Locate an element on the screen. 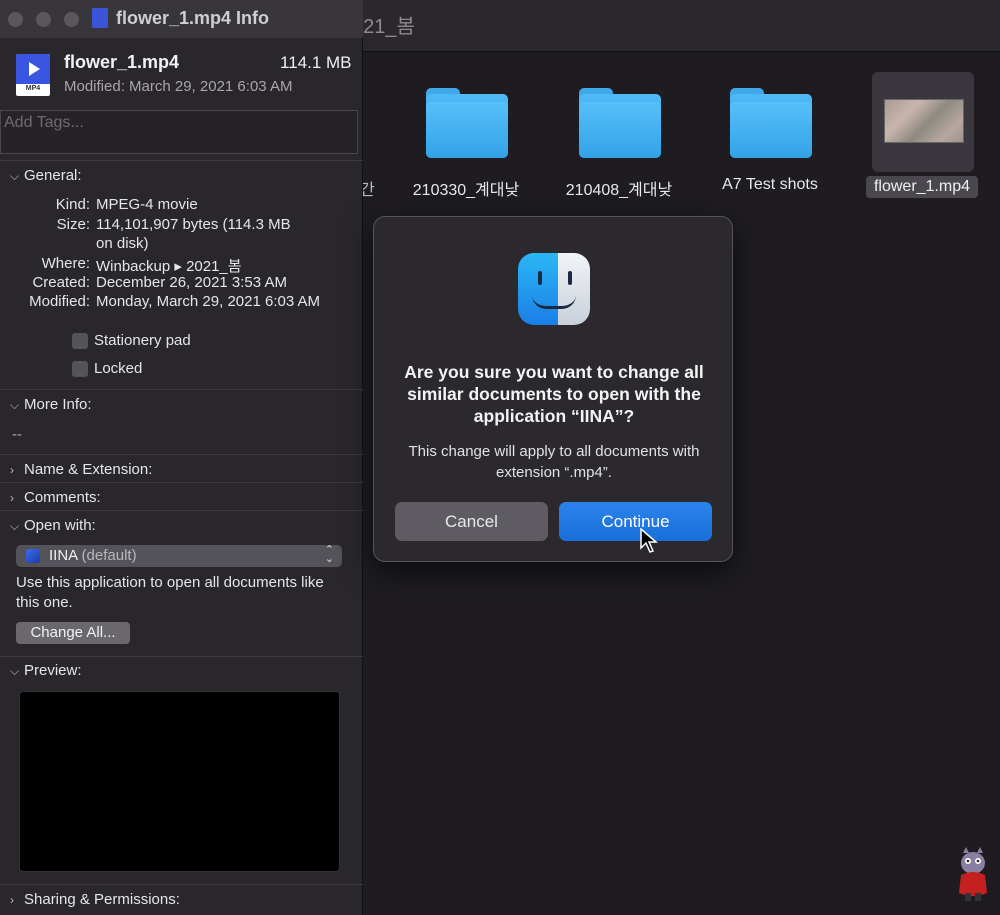 The height and width of the screenshot is (915, 1000). section-more-info: ⌵ More Info: is located at coordinates (51, 404).